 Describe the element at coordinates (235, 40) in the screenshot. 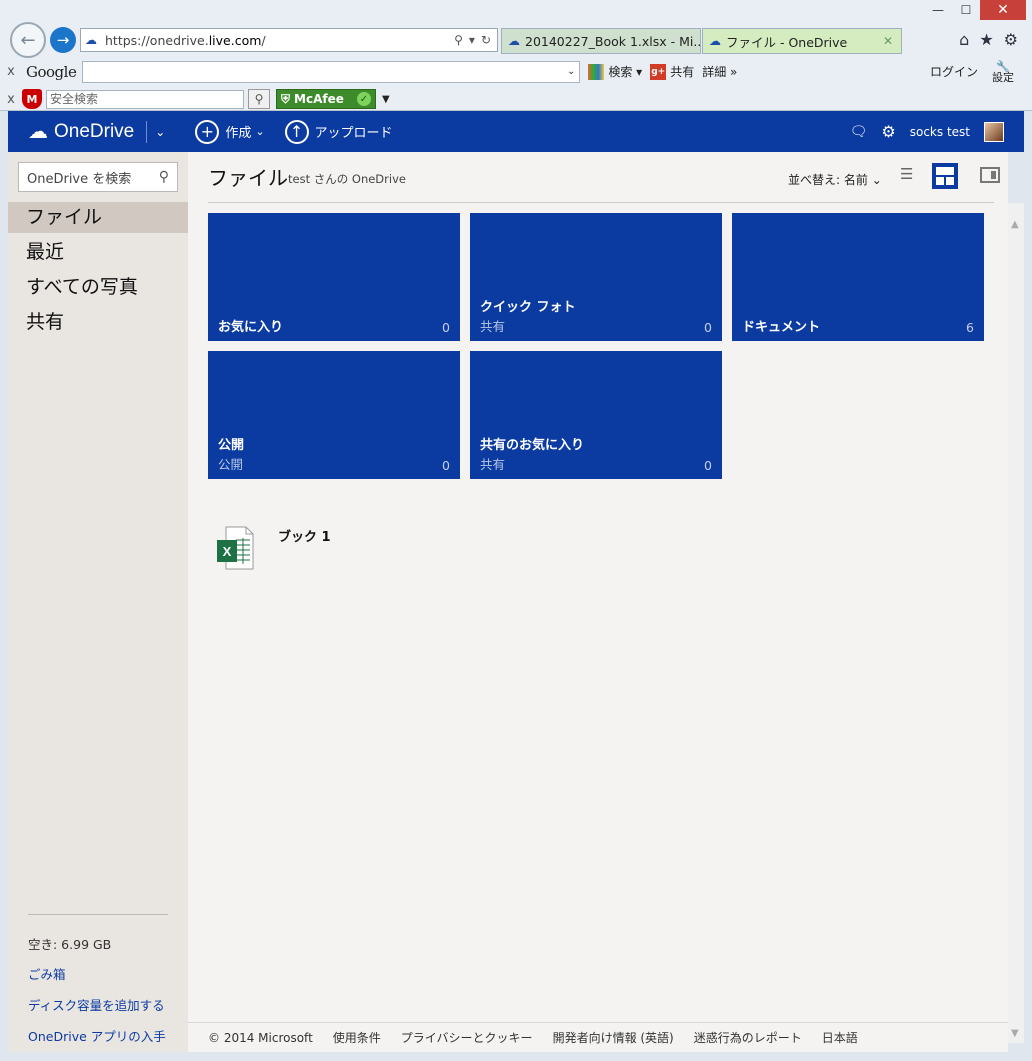

I see `url-domain: live.com` at that location.